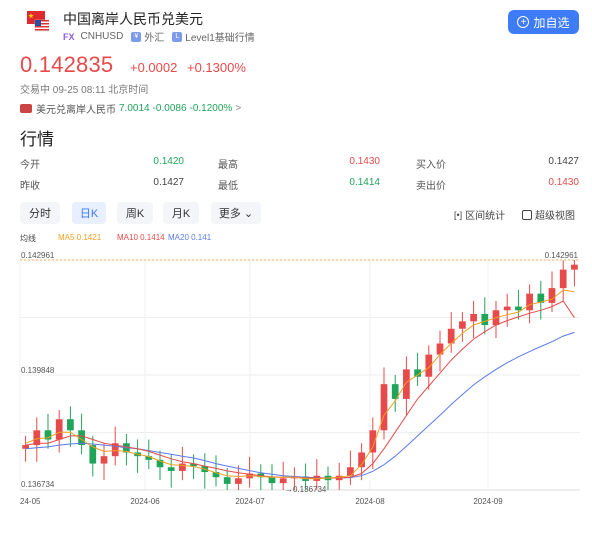 The width and height of the screenshot is (592, 533). Describe the element at coordinates (228, 186) in the screenshot. I see `low-label: 最低` at that location.